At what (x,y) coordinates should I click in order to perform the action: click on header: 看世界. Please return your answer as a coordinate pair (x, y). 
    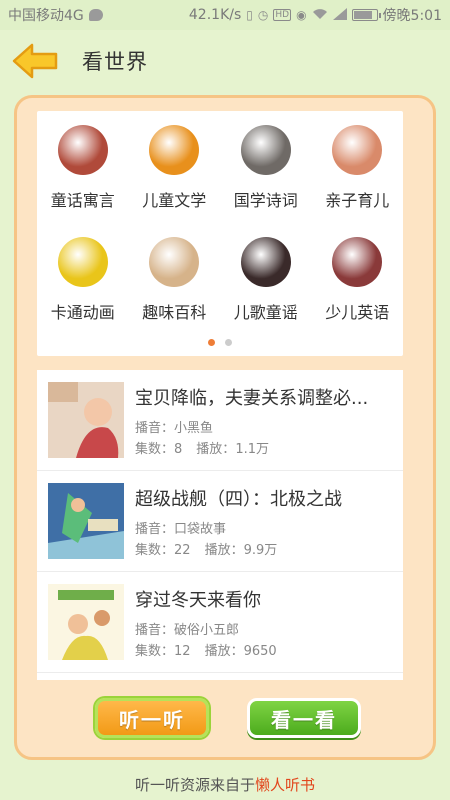
    Looking at the image, I should click on (225, 61).